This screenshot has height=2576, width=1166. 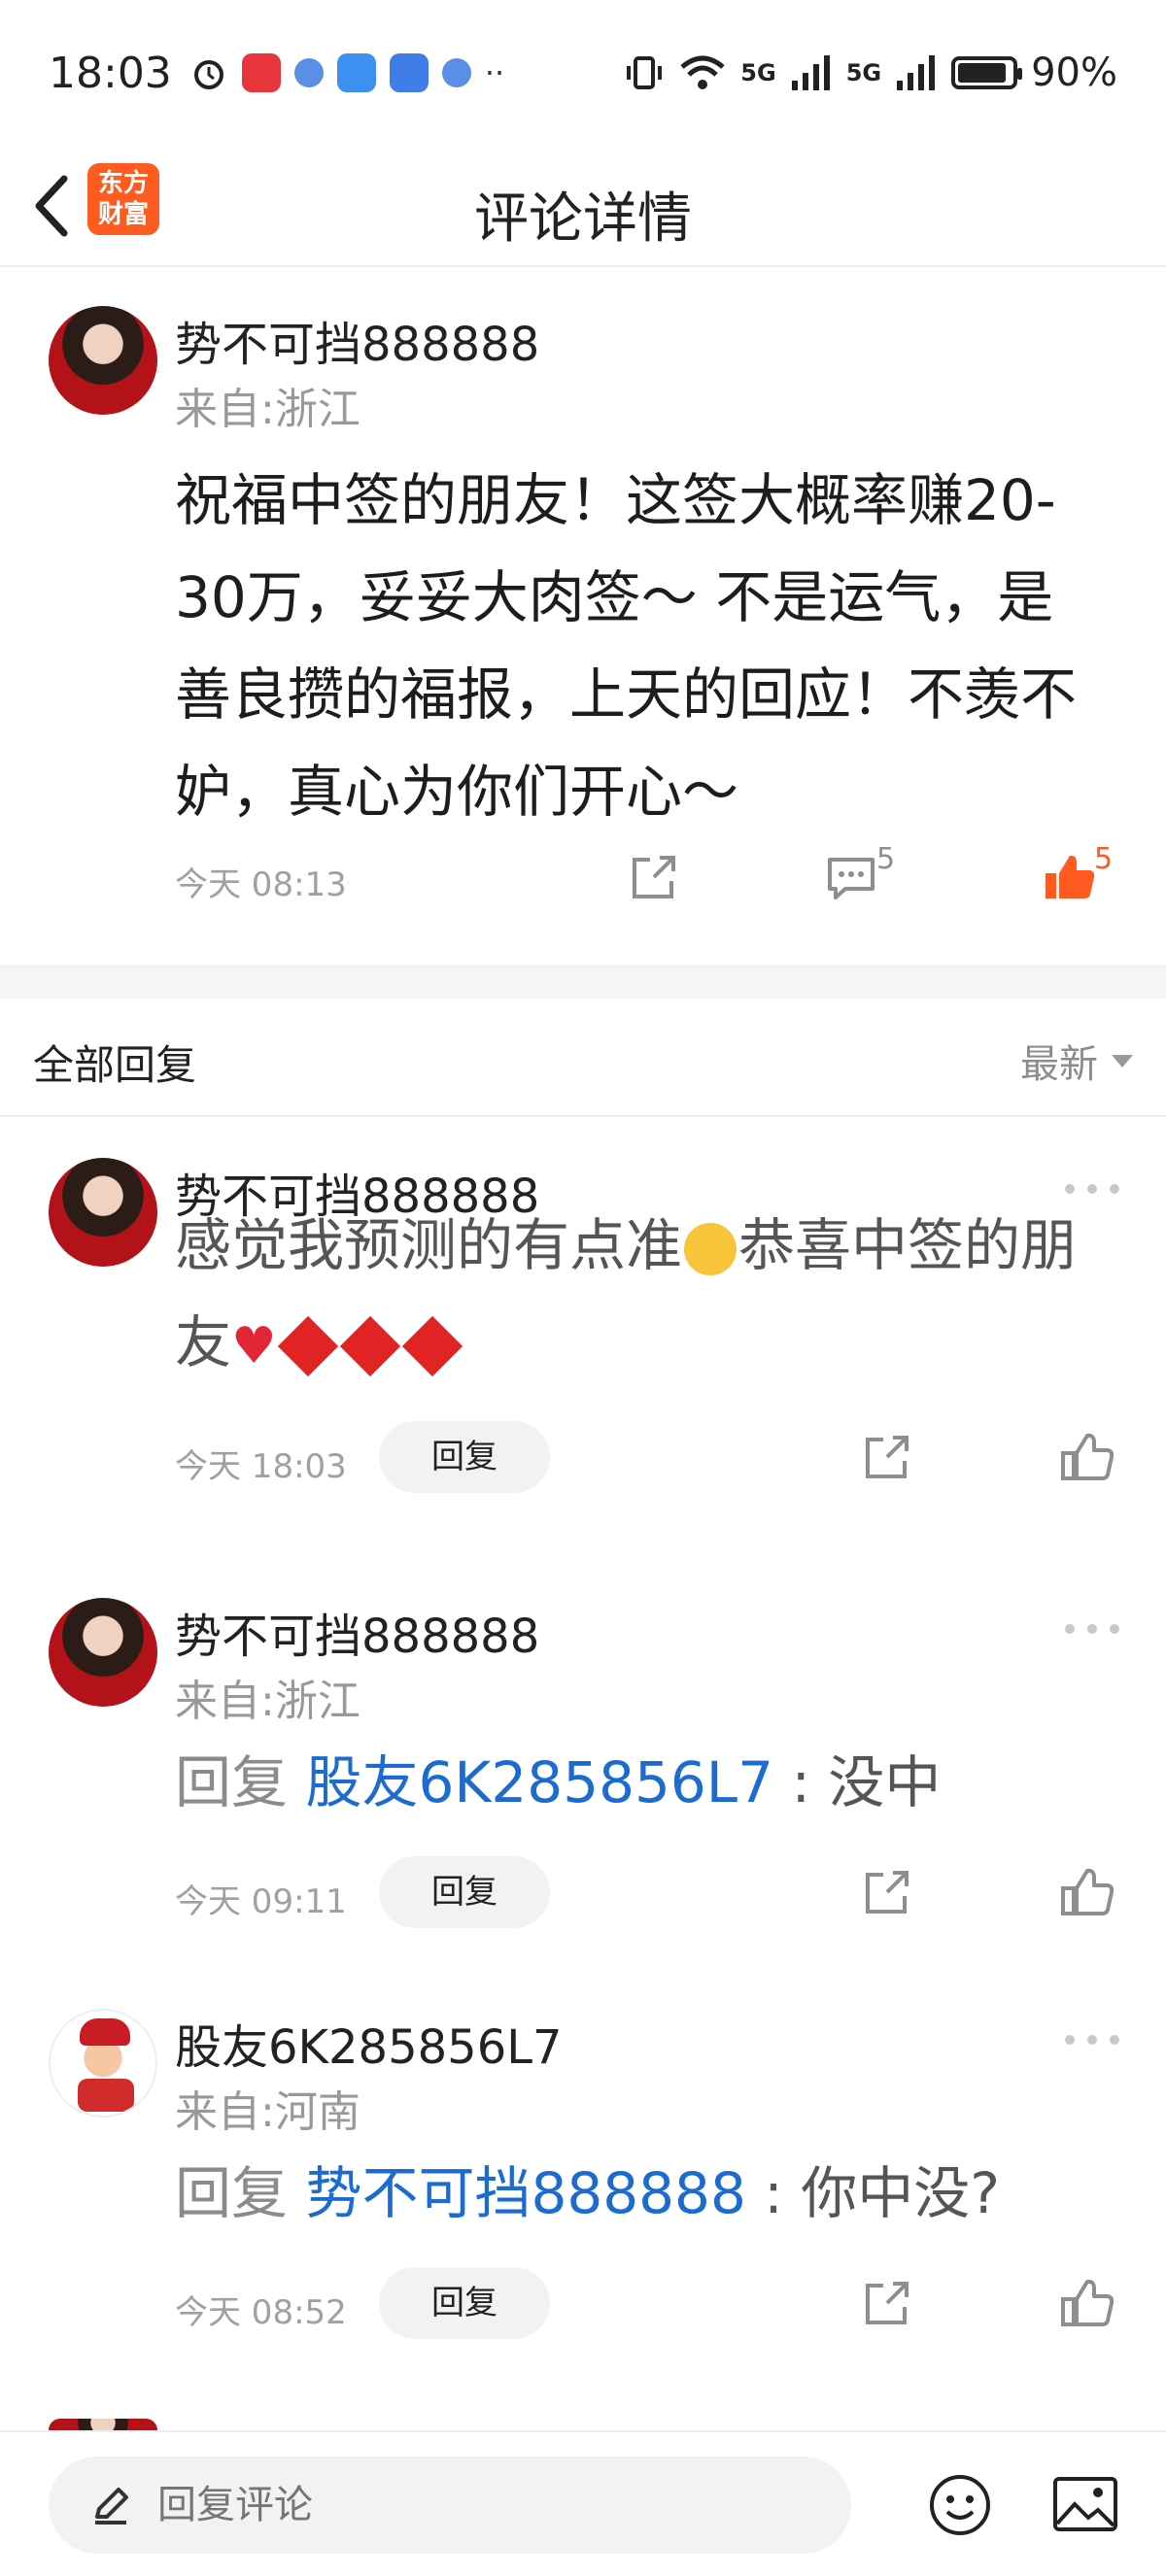 I want to click on sort-dropdown: 最新, so click(x=1076, y=1061).